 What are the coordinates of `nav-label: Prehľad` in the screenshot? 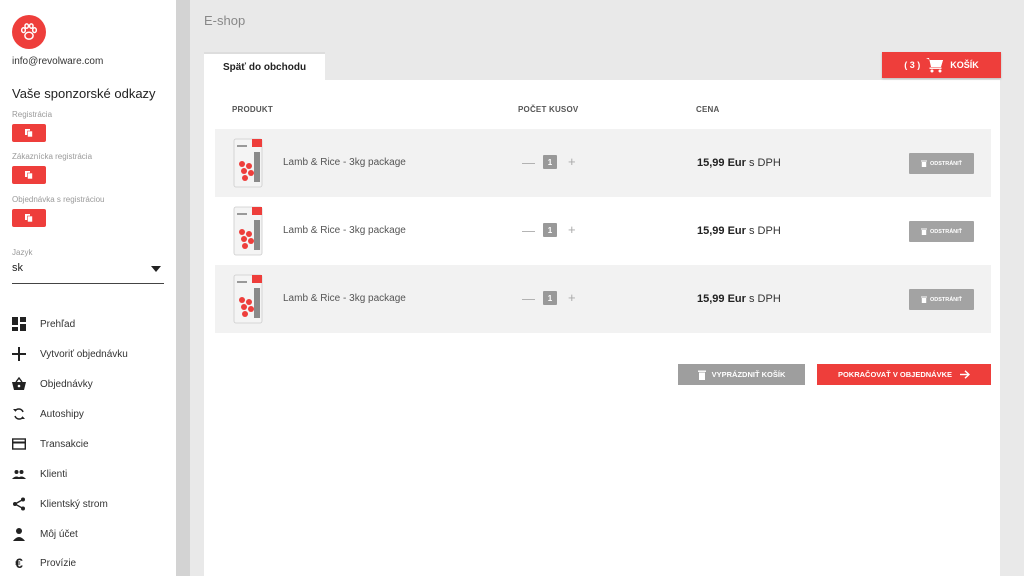 It's located at (58, 324).